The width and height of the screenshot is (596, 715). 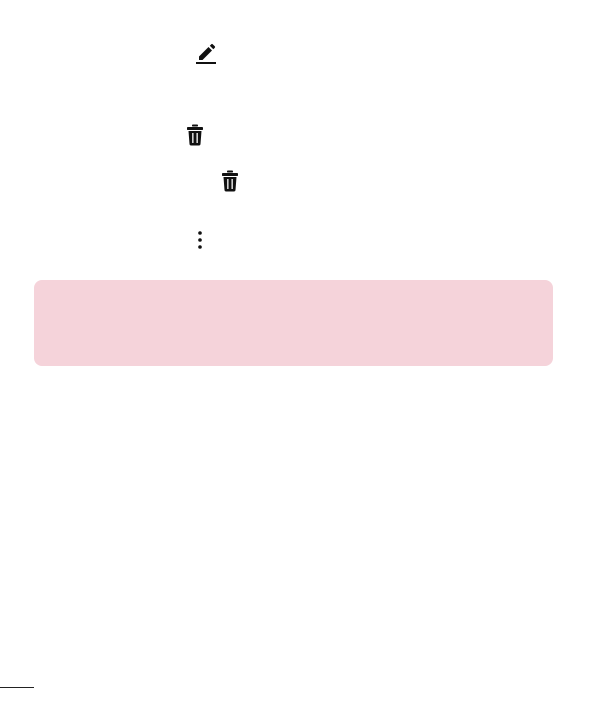 I want to click on note-callout-box, so click(x=293, y=323).